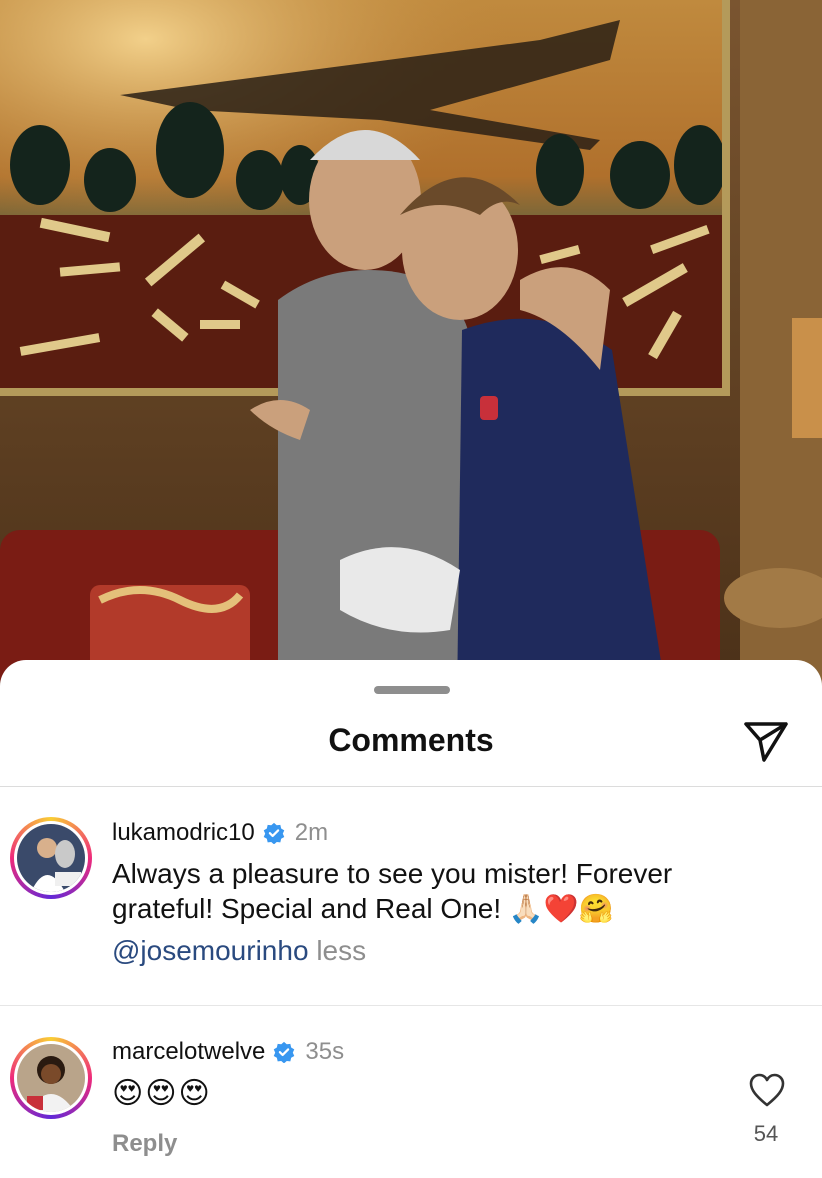  Describe the element at coordinates (311, 832) in the screenshot. I see `comment-time: 2m` at that location.